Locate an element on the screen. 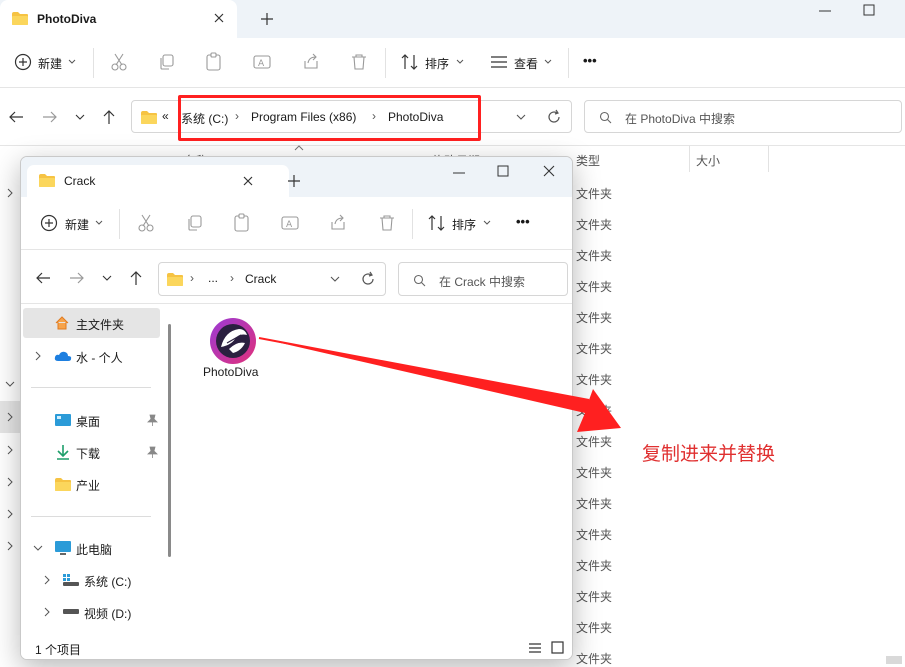  column-header-size: 大小 is located at coordinates (708, 160).